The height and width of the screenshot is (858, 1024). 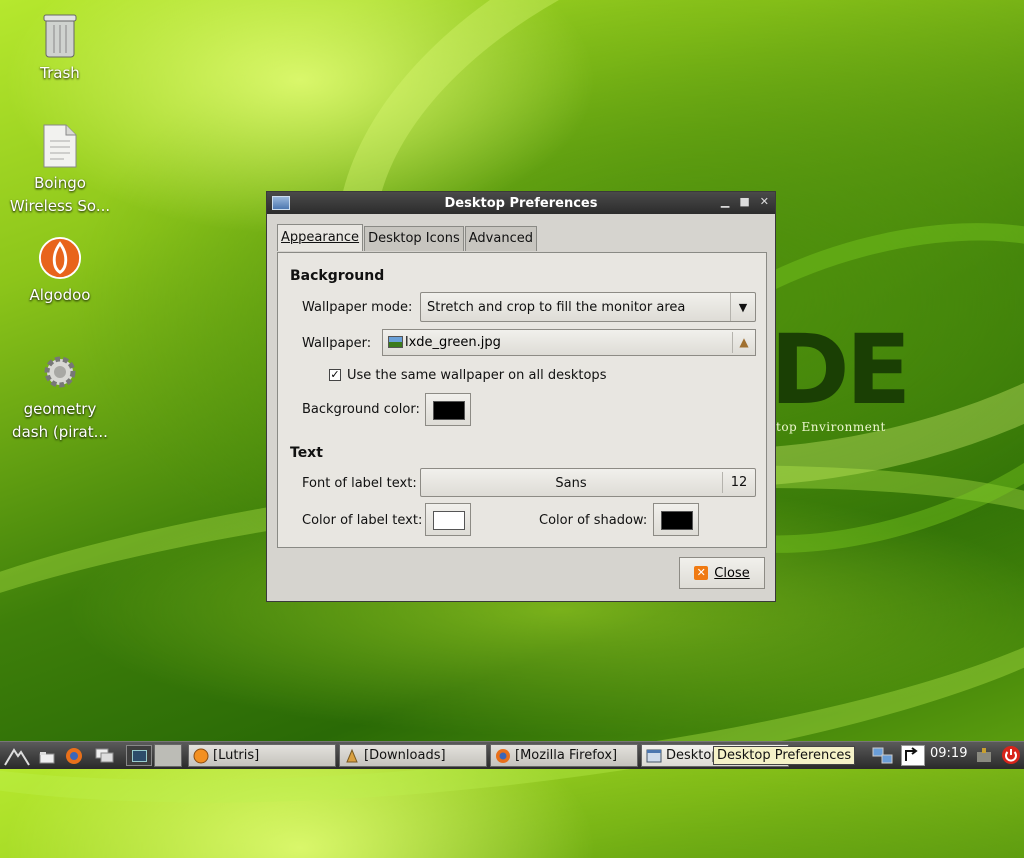 What do you see at coordinates (359, 483) in the screenshot?
I see `font-label: Font of label text:` at bounding box center [359, 483].